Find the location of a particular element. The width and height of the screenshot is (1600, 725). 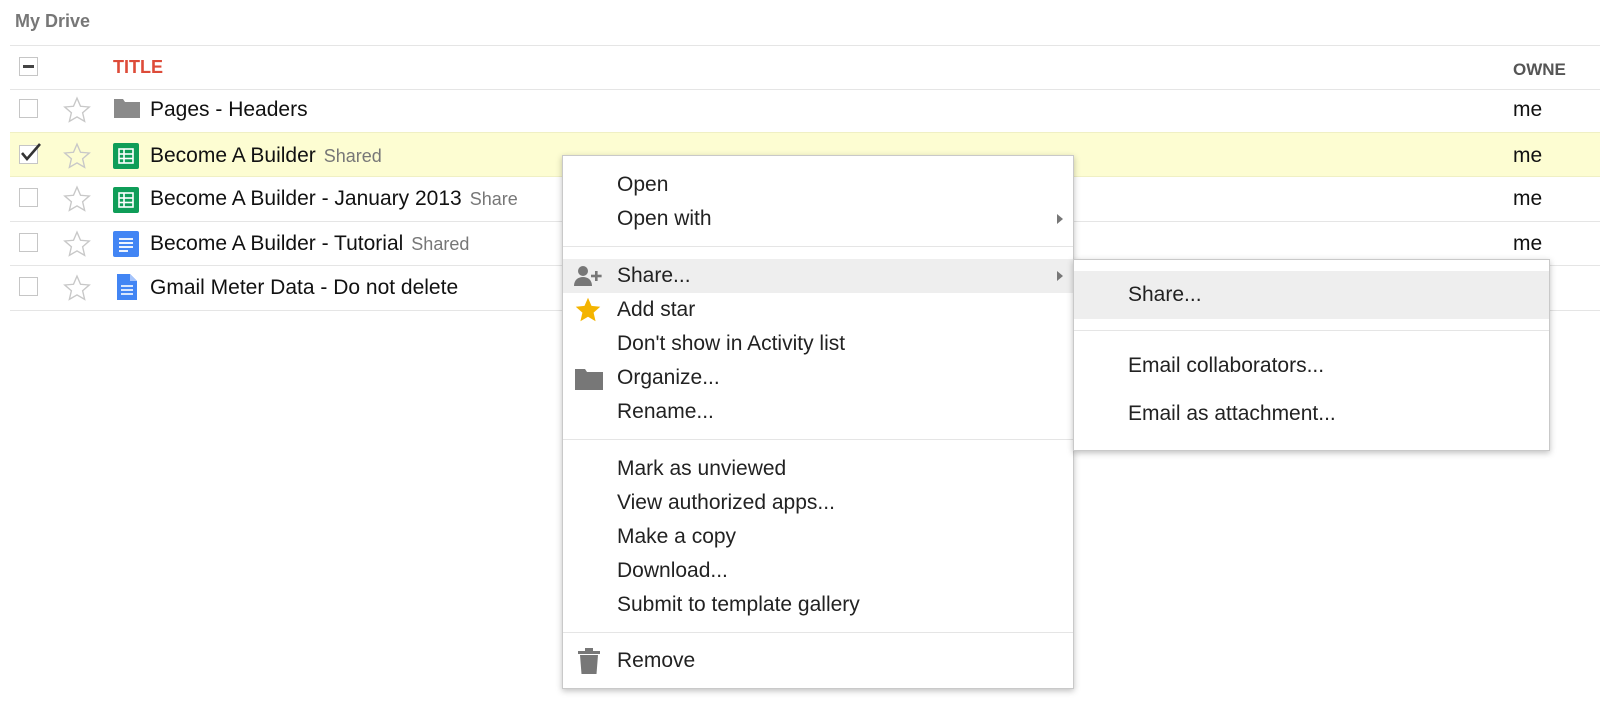

file-name: Become A Builder Shared is located at coordinates (266, 156).